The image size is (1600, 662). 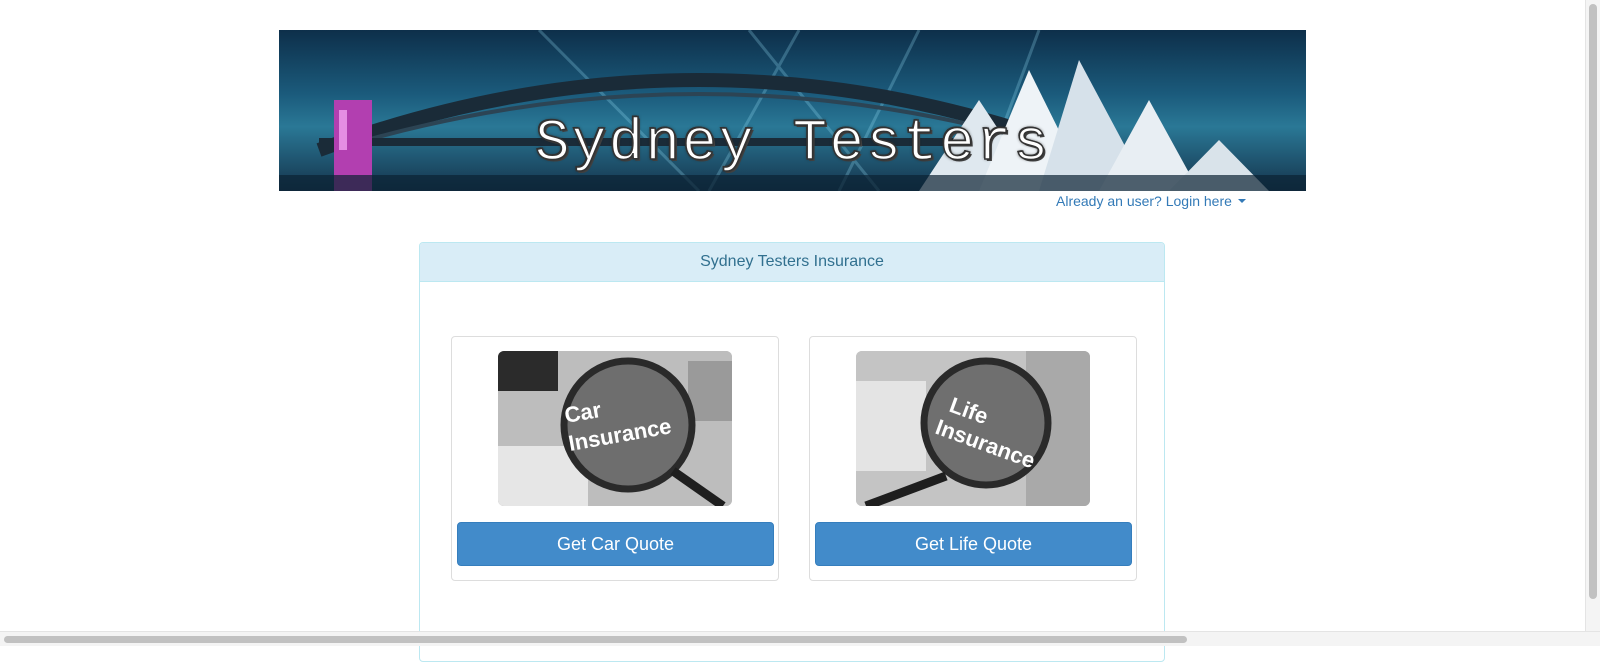 What do you see at coordinates (973, 544) in the screenshot?
I see `get-life-quote-button: Get Life Quote` at bounding box center [973, 544].